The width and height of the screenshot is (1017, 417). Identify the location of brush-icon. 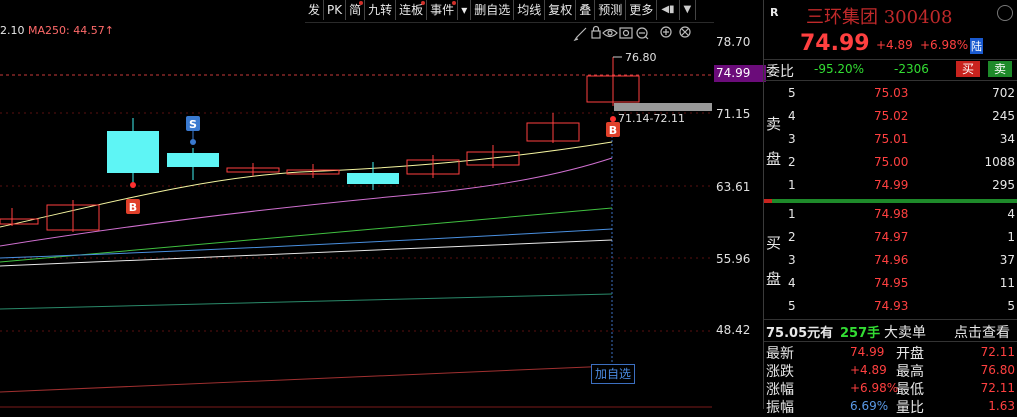
(580, 34).